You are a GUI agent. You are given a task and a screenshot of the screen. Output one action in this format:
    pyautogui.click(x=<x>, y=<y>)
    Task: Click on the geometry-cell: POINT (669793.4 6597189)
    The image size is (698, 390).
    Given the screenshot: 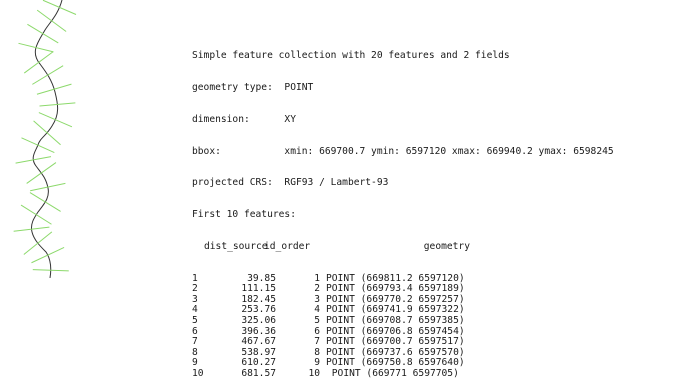 What is the action you would take?
    pyautogui.click(x=395, y=289)
    